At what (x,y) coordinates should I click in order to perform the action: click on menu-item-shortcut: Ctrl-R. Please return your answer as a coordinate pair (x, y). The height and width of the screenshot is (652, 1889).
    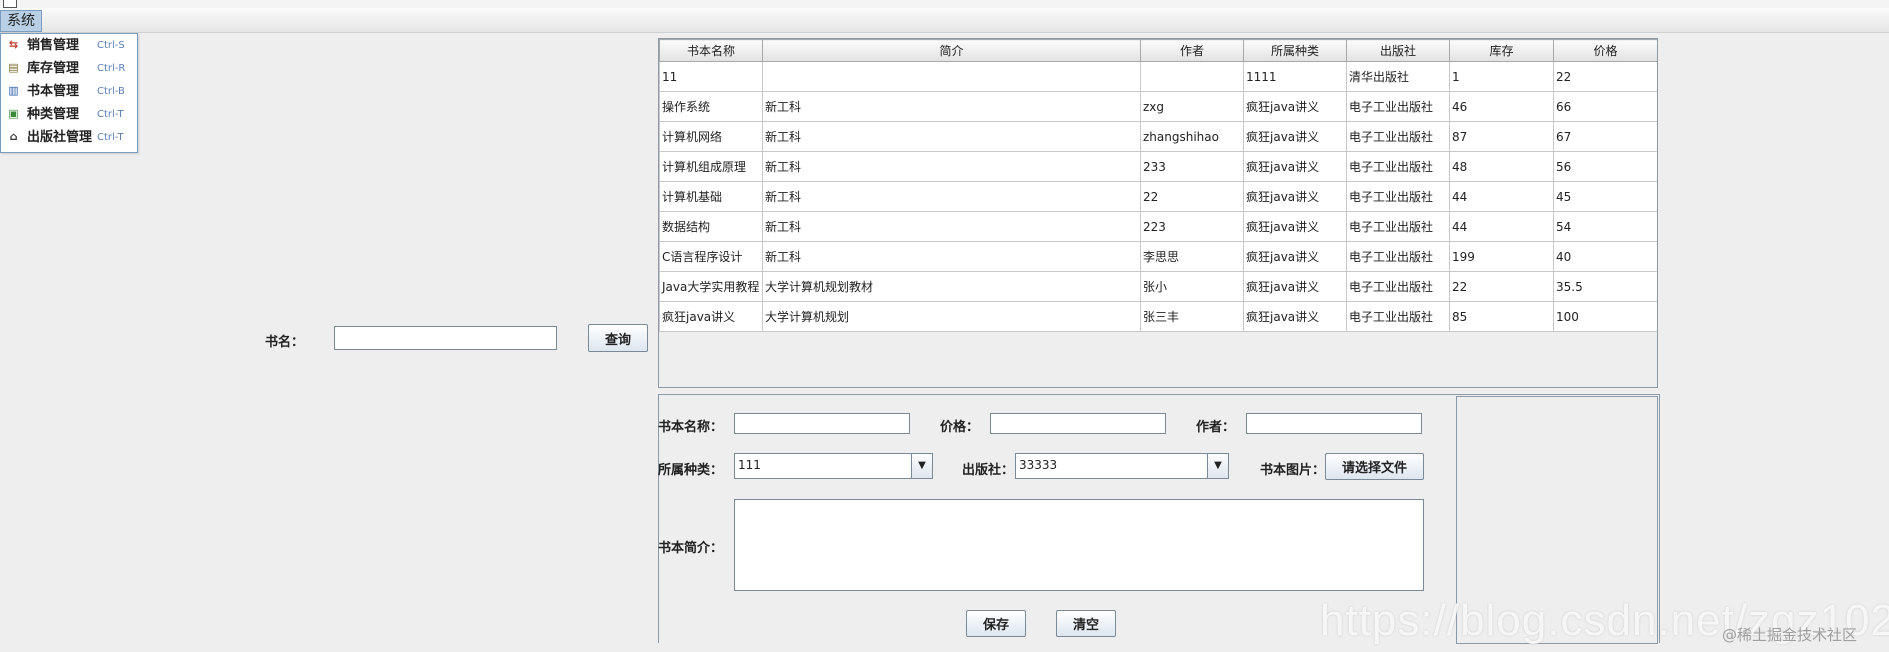
    Looking at the image, I should click on (111, 68).